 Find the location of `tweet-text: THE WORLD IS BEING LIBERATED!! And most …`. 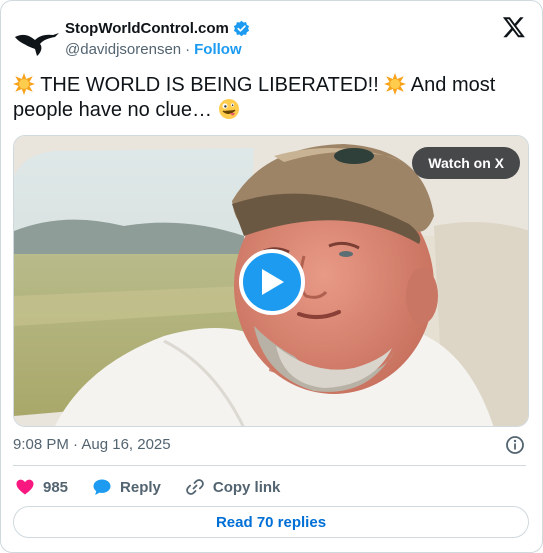

tweet-text: THE WORLD IS BEING LIBERATED!! And most … is located at coordinates (270, 98).